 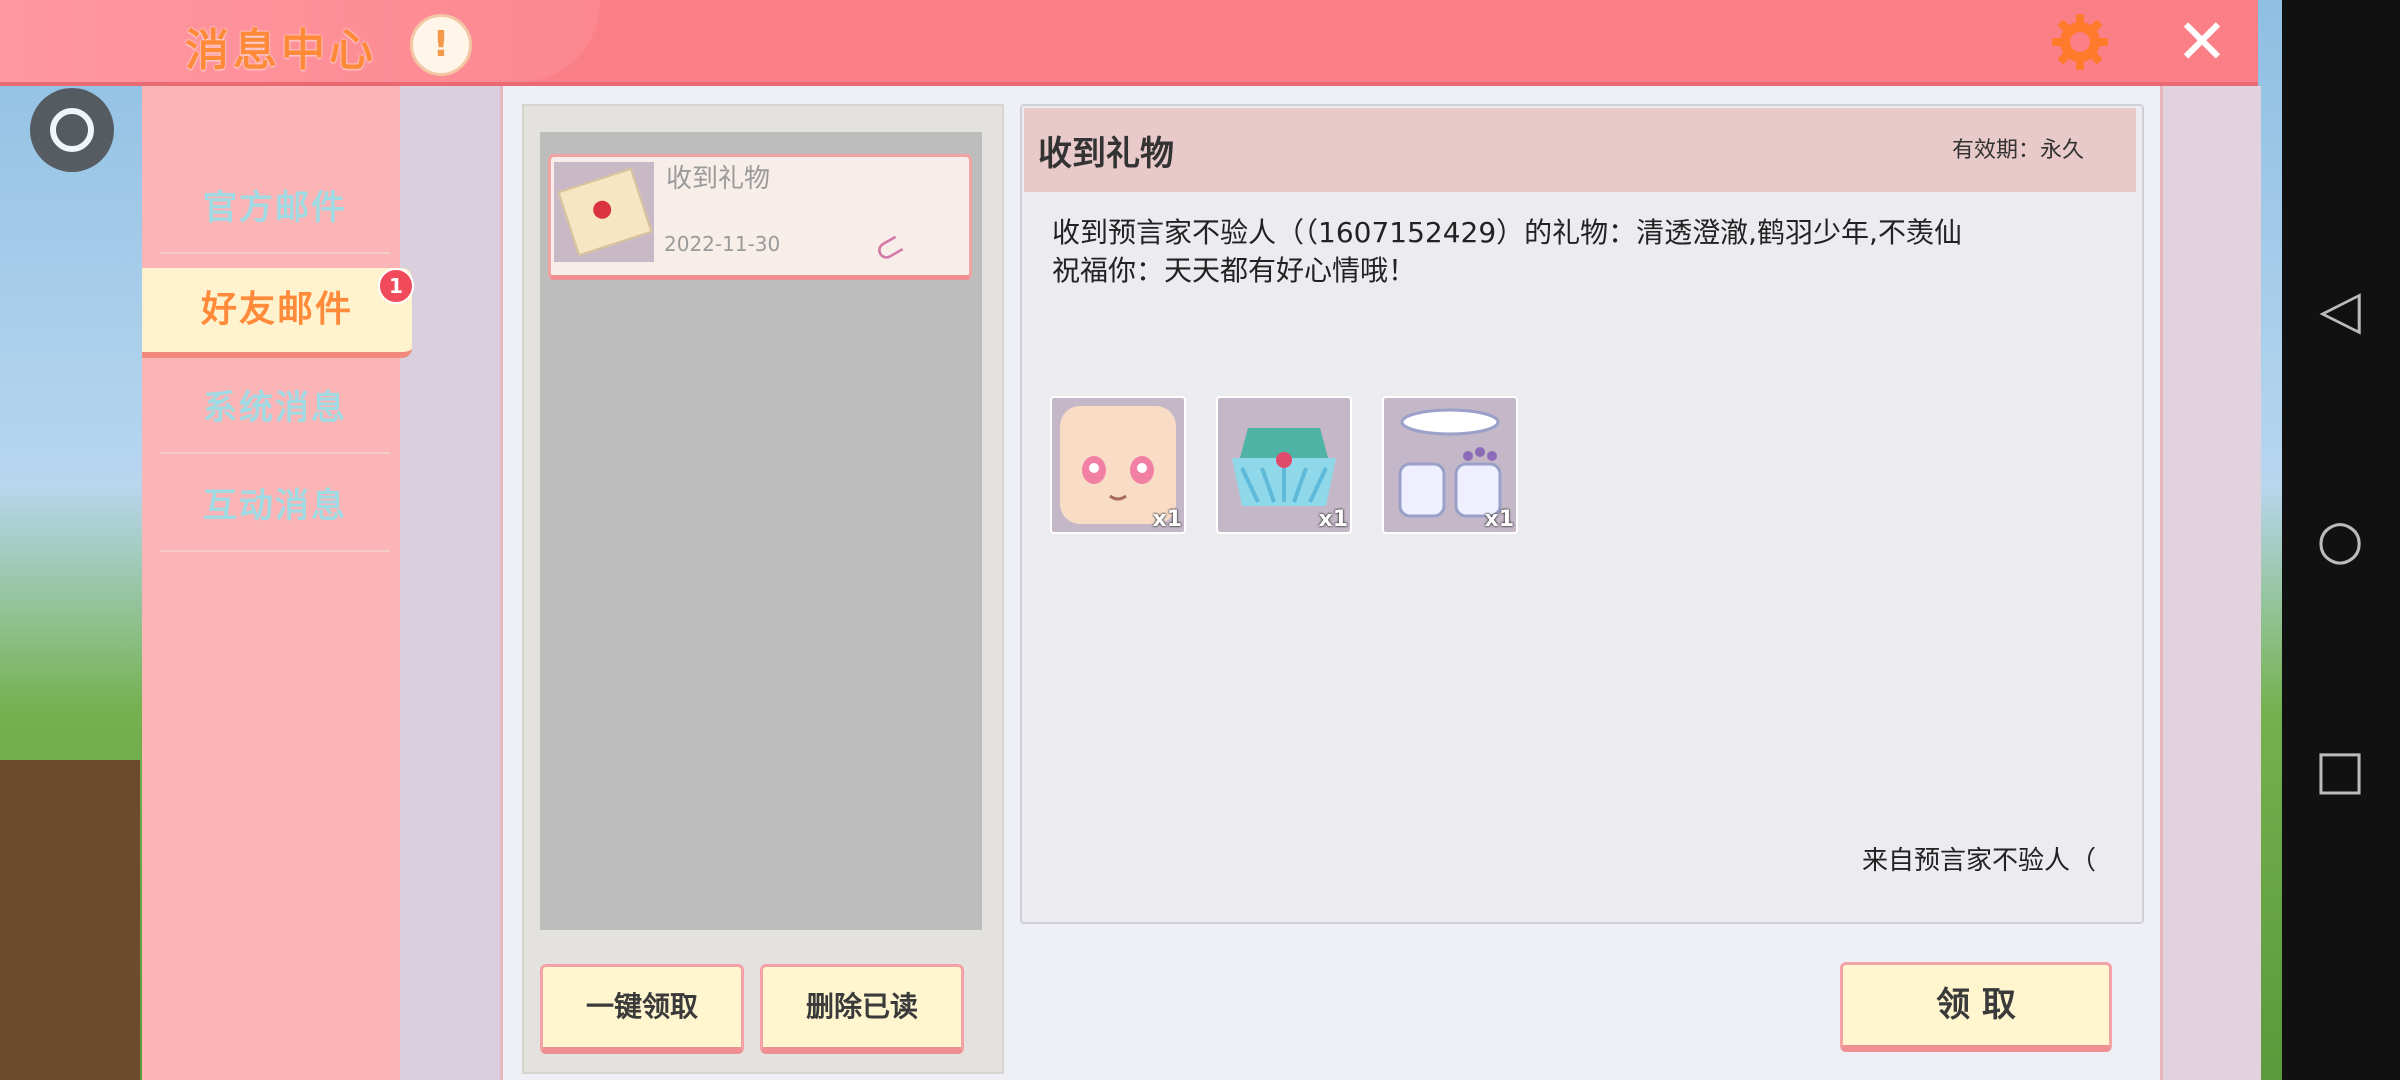 What do you see at coordinates (2080, 42) in the screenshot?
I see `settings-gear-icon` at bounding box center [2080, 42].